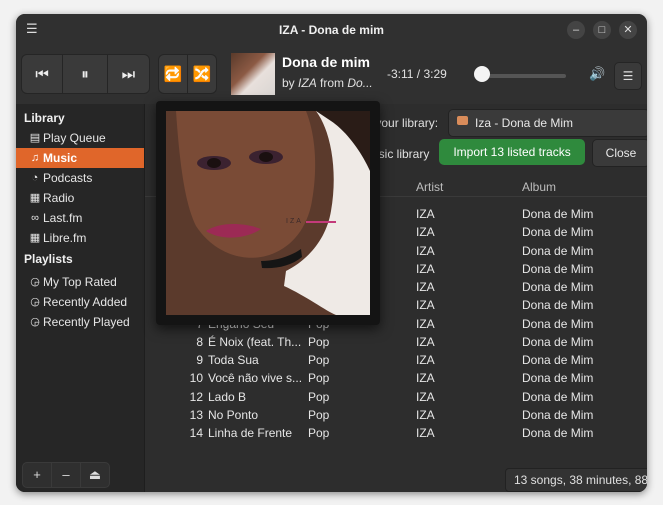 The height and width of the screenshot is (505, 663). What do you see at coordinates (576, 30) in the screenshot?
I see `minimize-button: –` at bounding box center [576, 30].